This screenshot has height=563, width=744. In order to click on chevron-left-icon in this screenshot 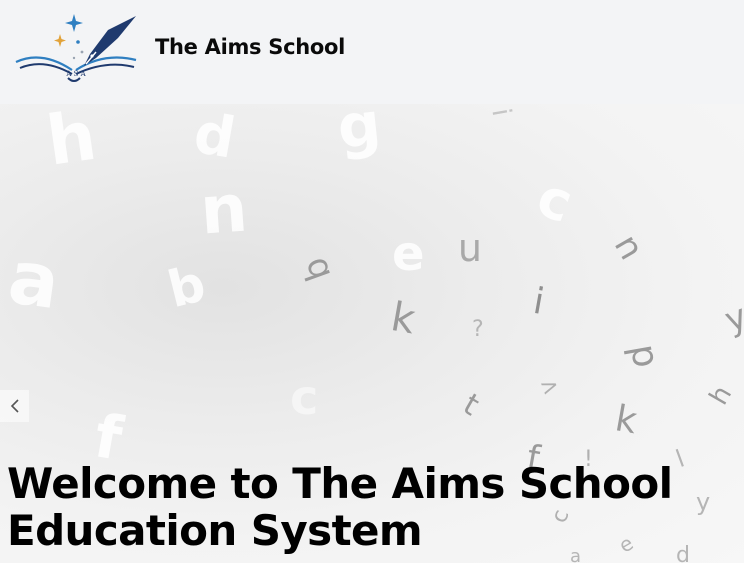, I will do `click(14, 406)`.